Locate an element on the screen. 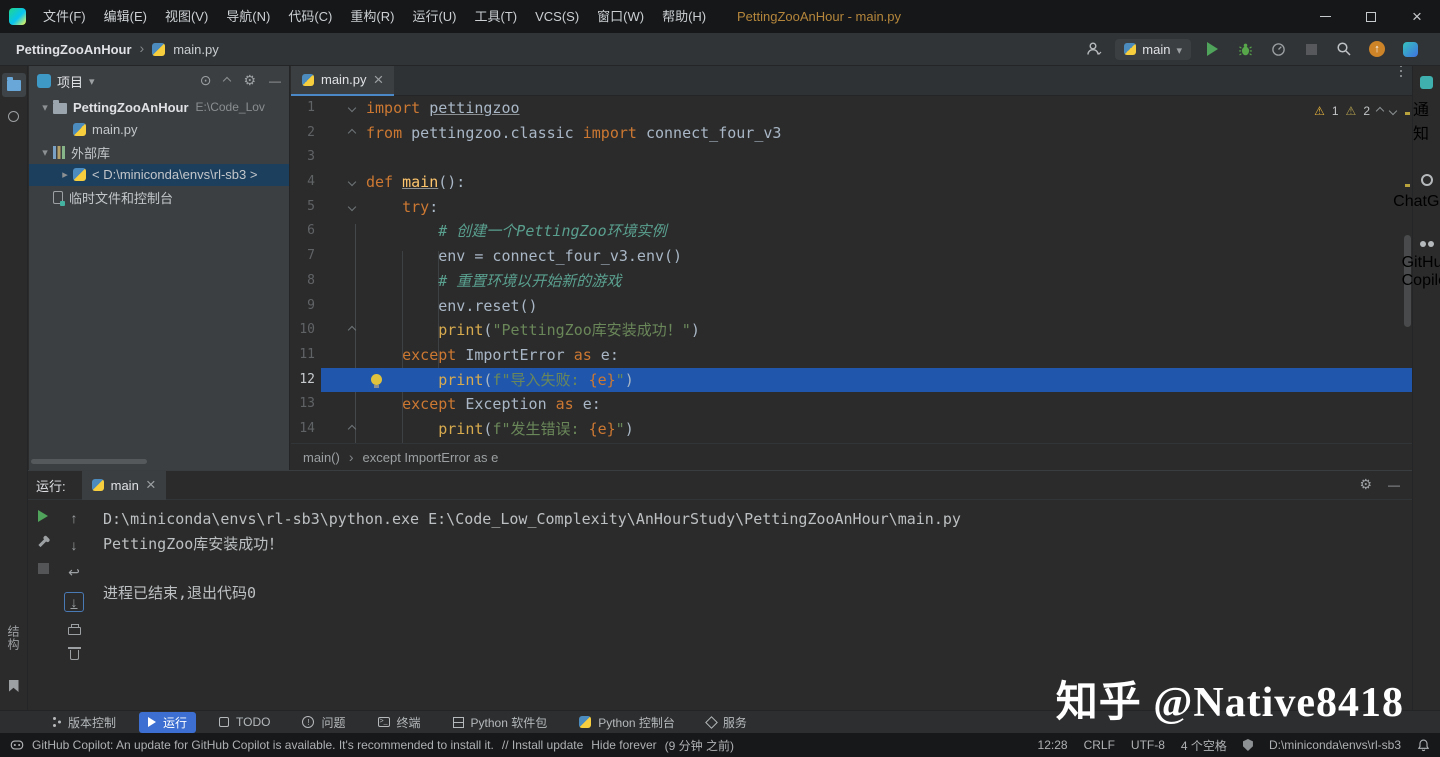  code-line: 6 # 创建一个PettingZoo环境实例 is located at coordinates (851, 231).